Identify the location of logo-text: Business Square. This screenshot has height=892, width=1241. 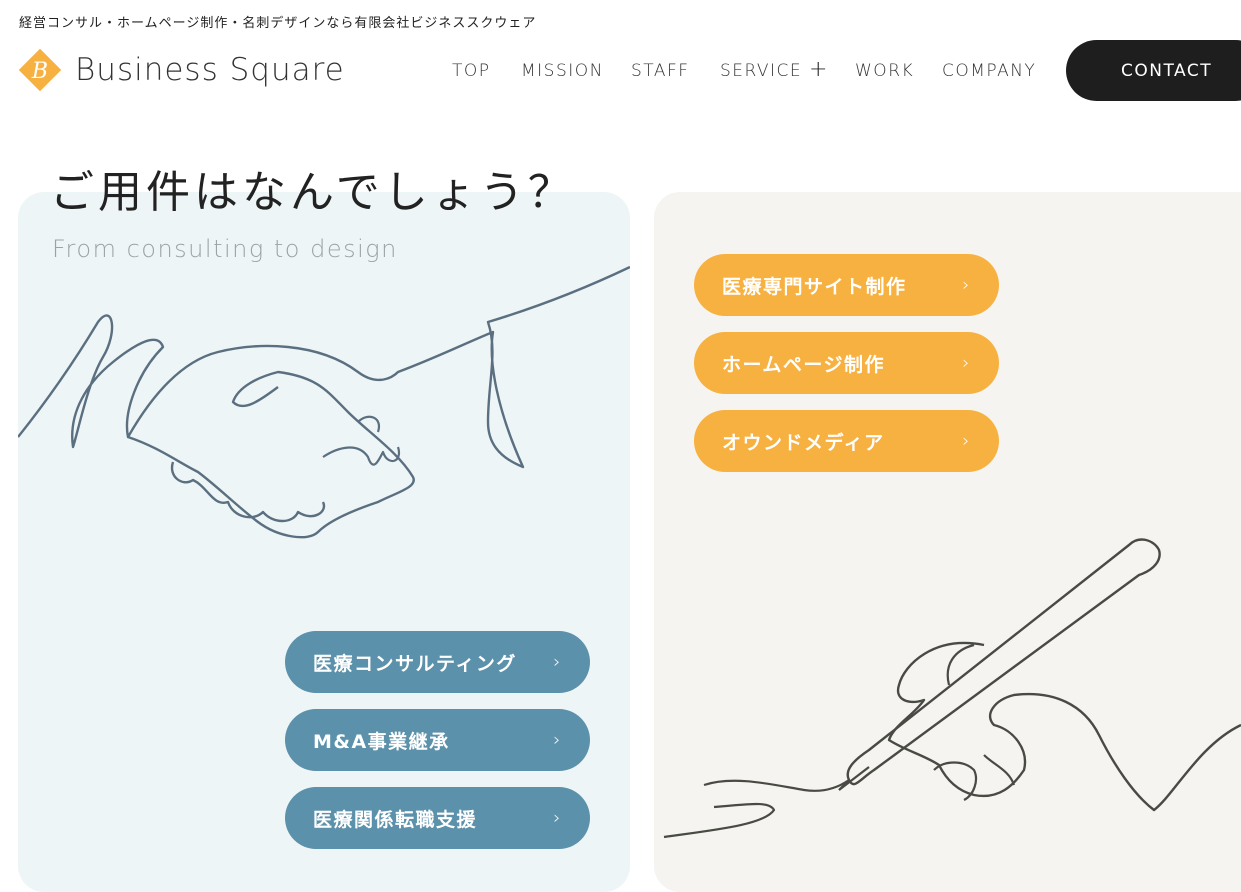
(210, 70).